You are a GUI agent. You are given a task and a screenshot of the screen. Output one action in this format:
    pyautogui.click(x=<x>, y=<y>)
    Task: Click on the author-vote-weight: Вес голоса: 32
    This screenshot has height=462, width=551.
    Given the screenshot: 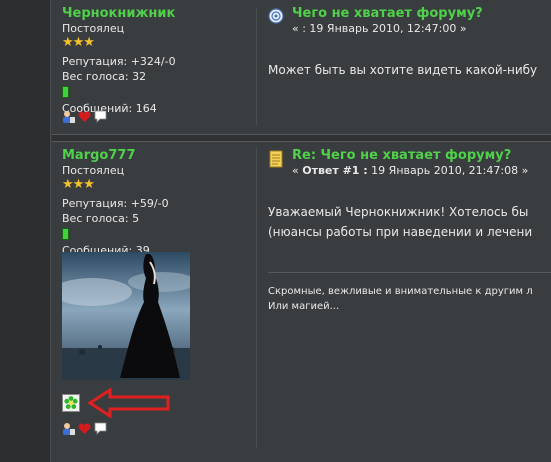 What is the action you would take?
    pyautogui.click(x=104, y=76)
    